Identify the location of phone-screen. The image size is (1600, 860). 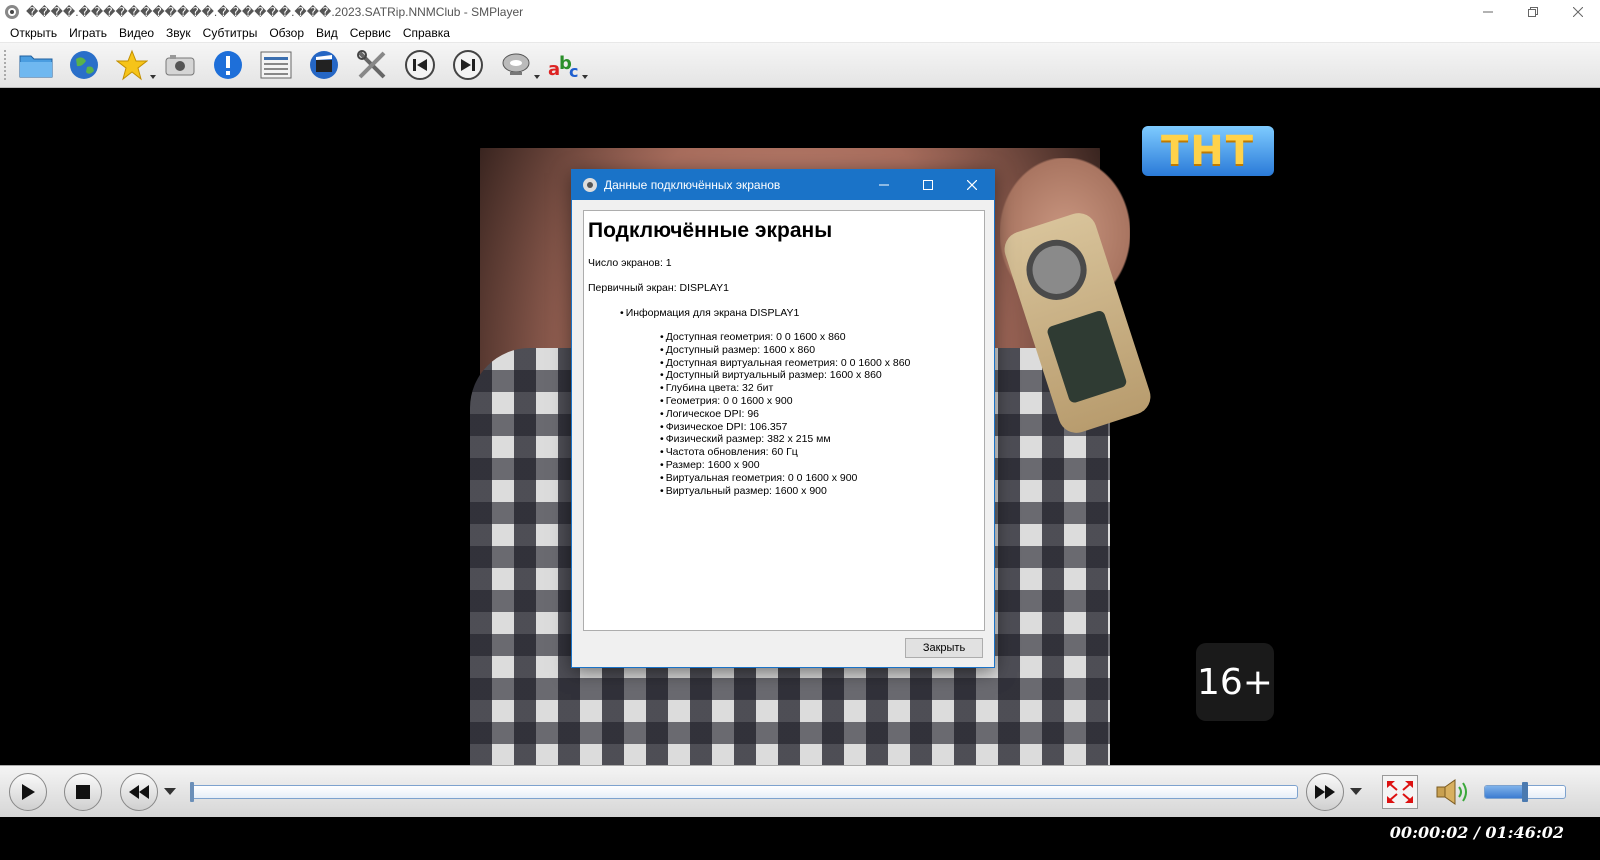
(1086, 357).